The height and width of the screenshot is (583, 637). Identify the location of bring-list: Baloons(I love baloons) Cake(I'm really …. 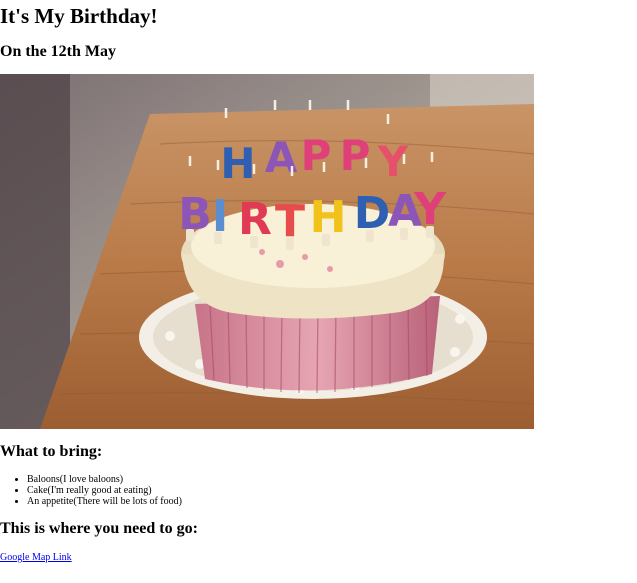
(91, 490).